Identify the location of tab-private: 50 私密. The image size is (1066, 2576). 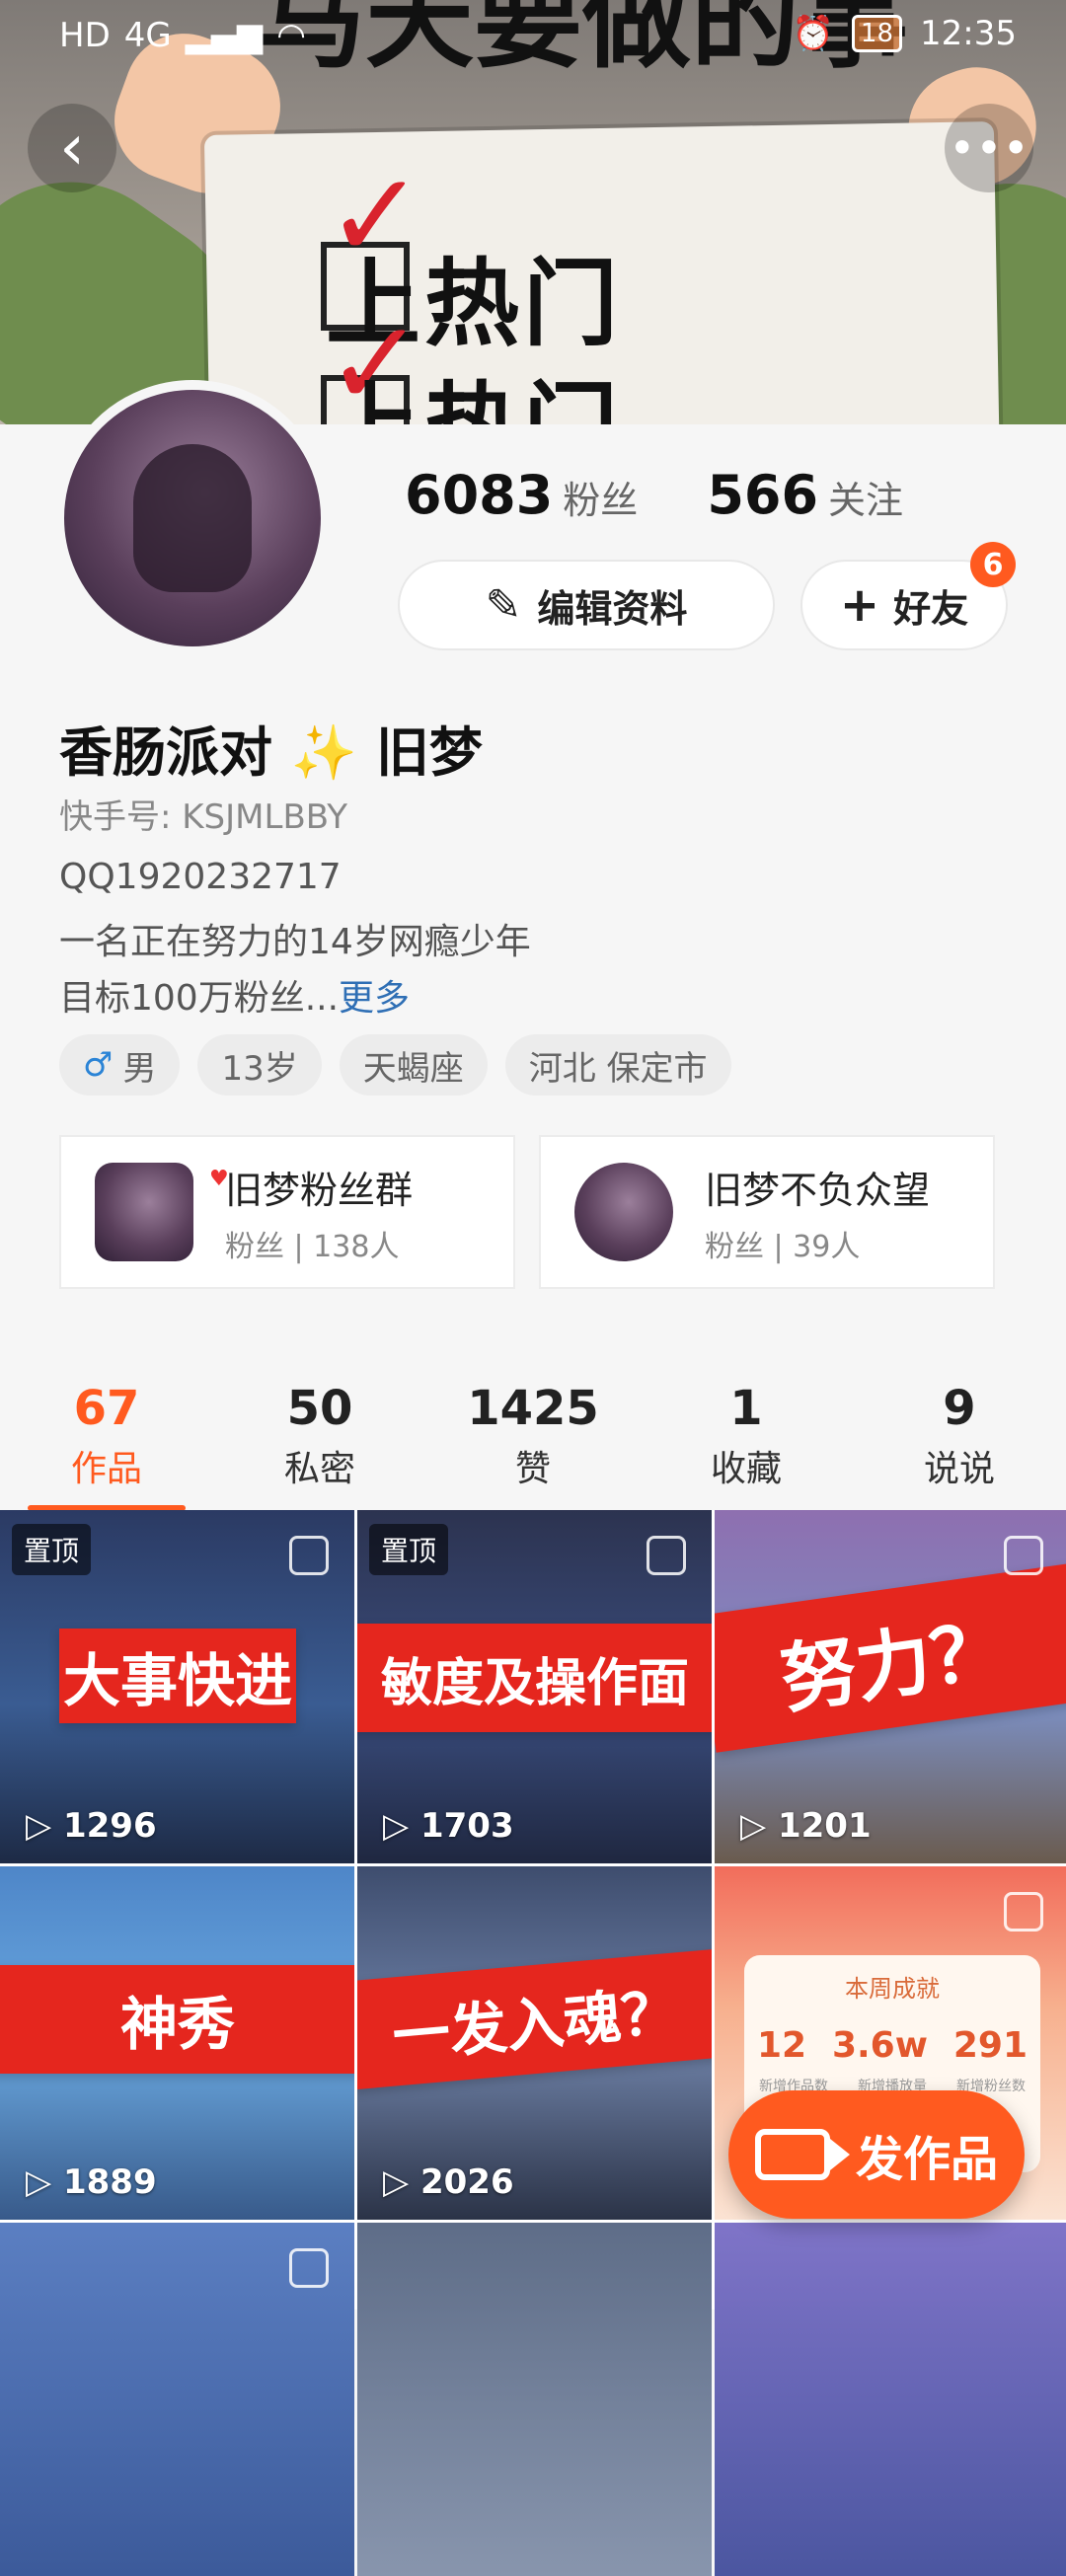
(320, 1436).